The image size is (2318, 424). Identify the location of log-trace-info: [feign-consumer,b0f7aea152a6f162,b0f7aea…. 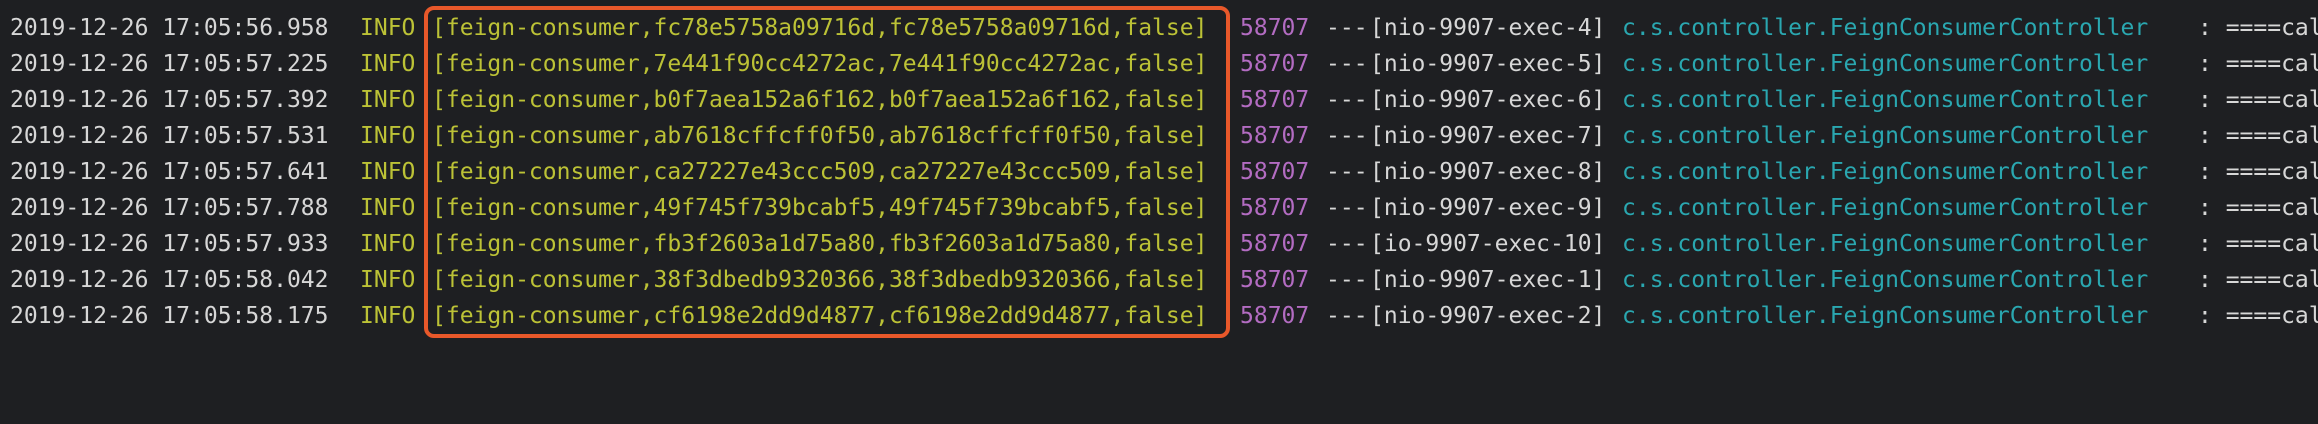
(820, 100).